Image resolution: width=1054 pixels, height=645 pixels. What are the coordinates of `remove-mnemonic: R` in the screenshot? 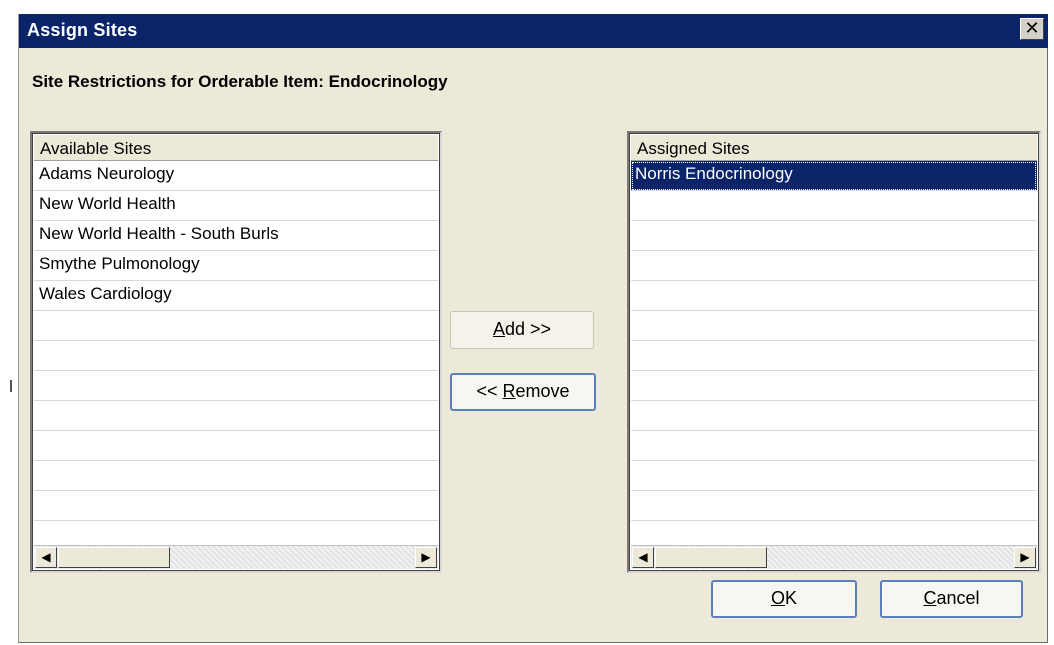 It's located at (509, 391).